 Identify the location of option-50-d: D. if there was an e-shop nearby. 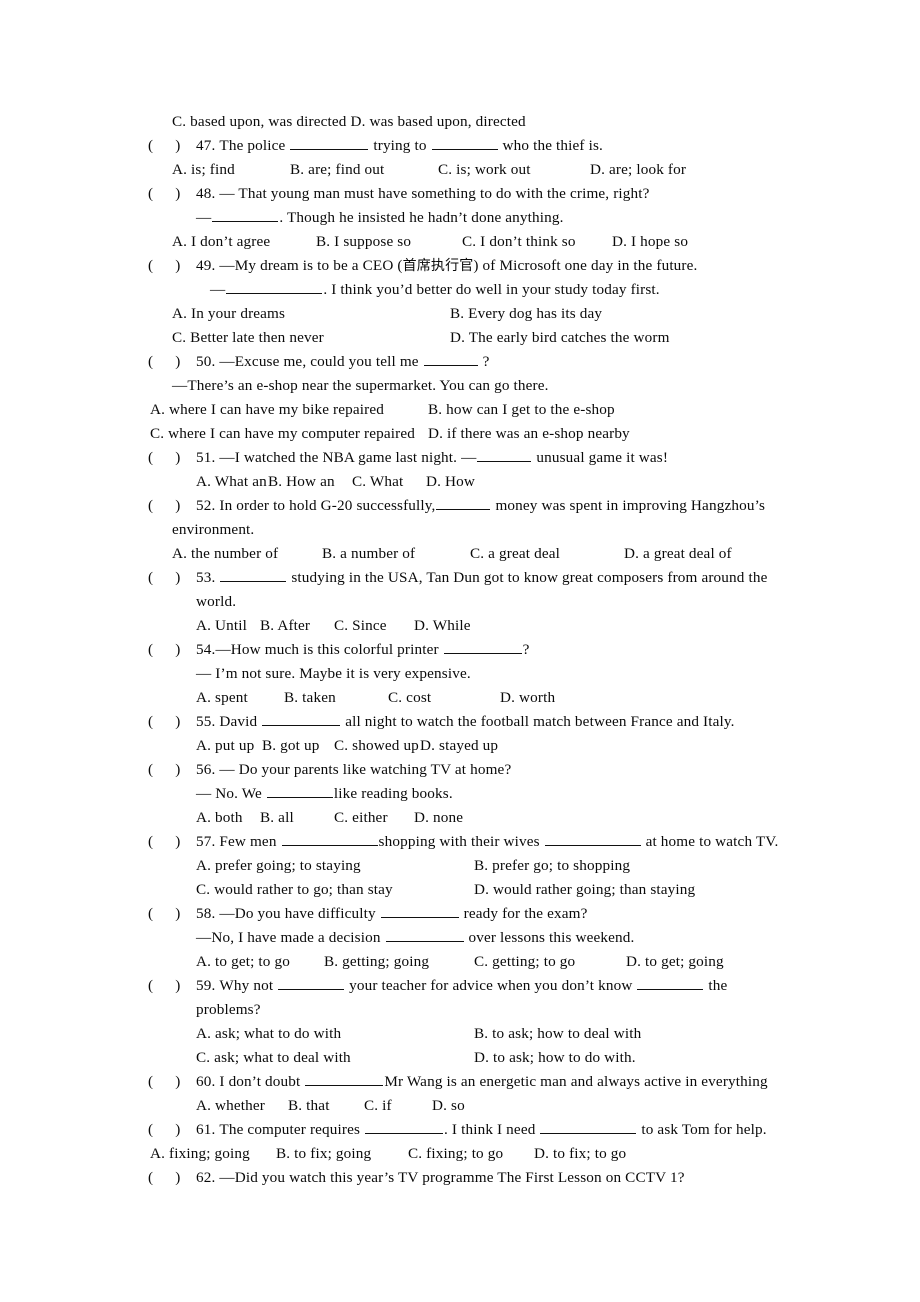
(529, 433).